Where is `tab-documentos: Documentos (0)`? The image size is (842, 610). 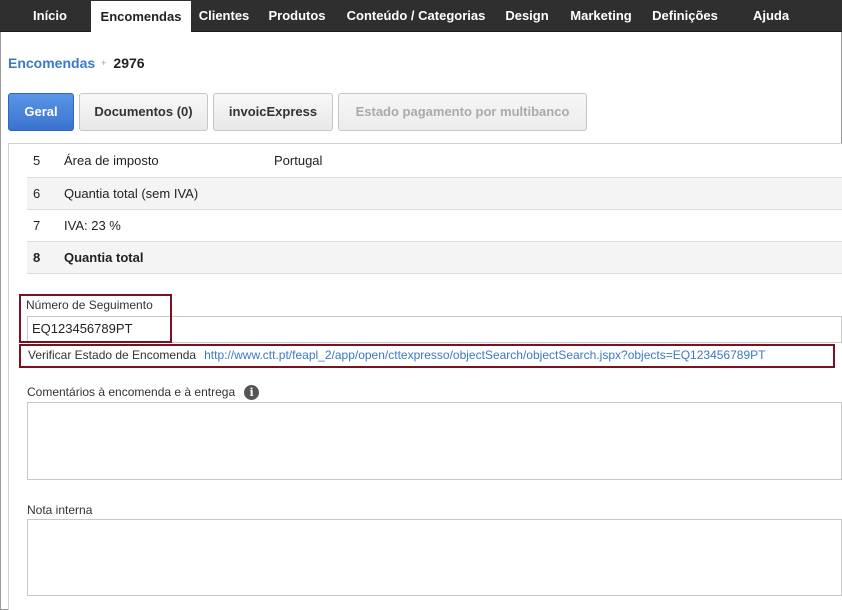 tab-documentos: Documentos (0) is located at coordinates (143, 112).